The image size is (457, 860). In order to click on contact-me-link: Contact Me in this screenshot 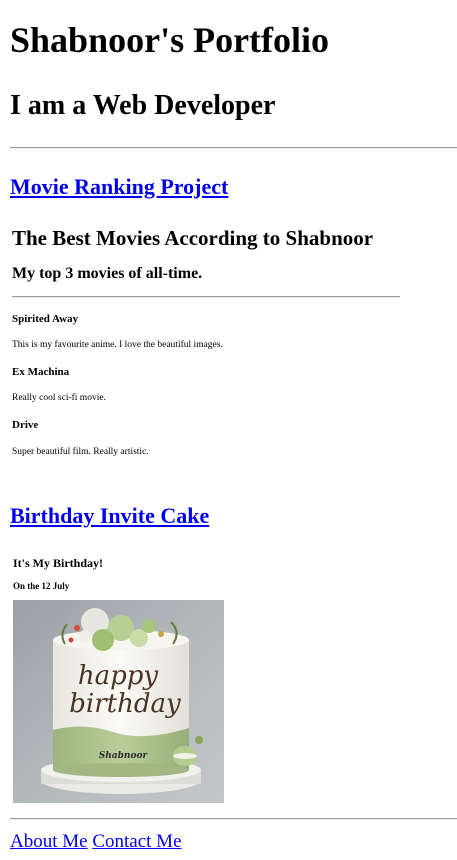, I will do `click(136, 841)`.